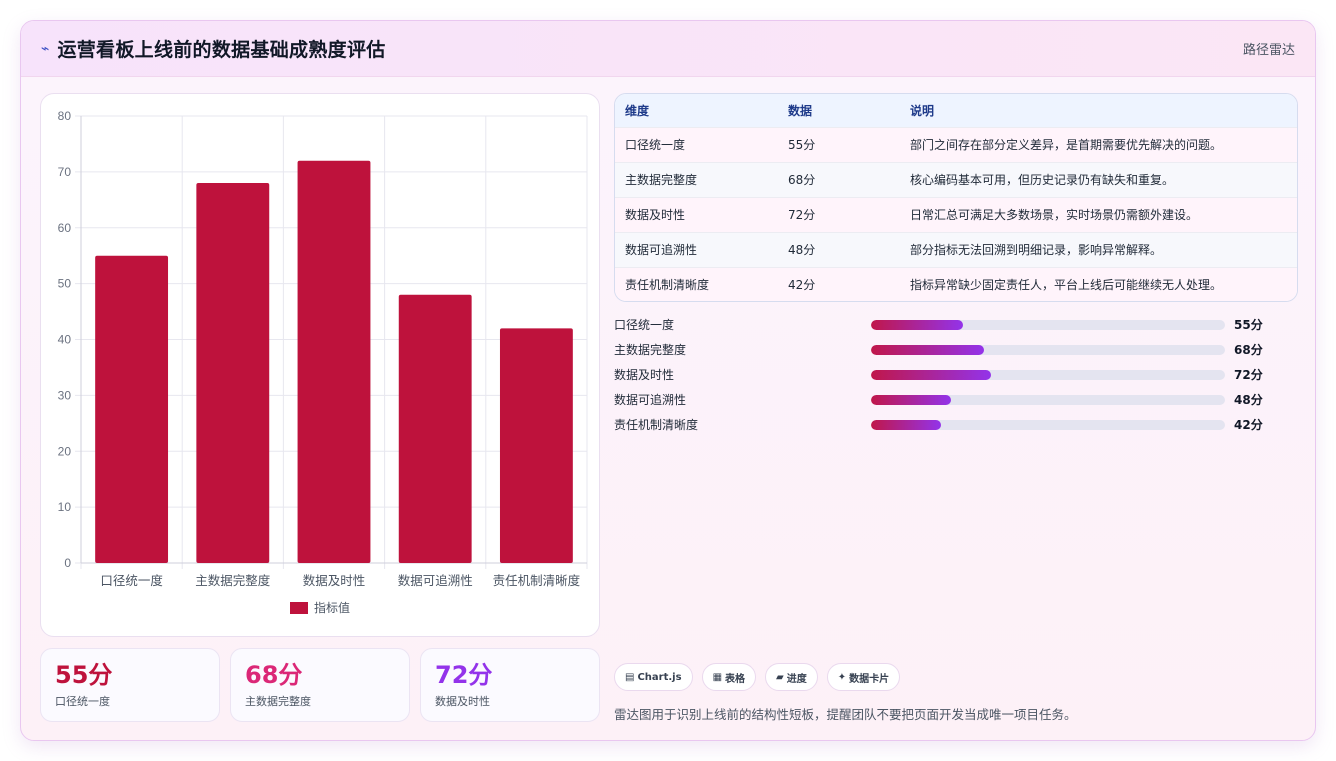 The height and width of the screenshot is (761, 1336). I want to click on x-tick-label: 责任机制清晰度, so click(537, 580).